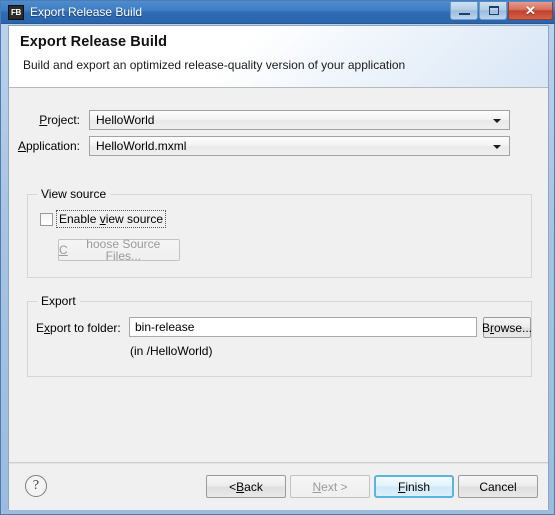  I want to click on application-row: Application: HelloWorld.mxml, so click(259, 146).